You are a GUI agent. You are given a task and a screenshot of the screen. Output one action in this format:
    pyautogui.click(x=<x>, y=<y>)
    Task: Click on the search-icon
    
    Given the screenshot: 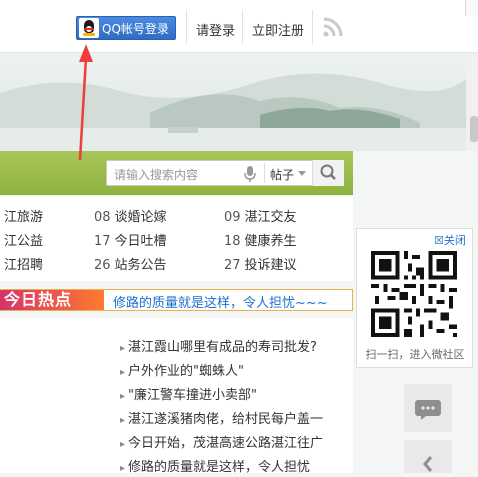 What is the action you would take?
    pyautogui.click(x=328, y=172)
    